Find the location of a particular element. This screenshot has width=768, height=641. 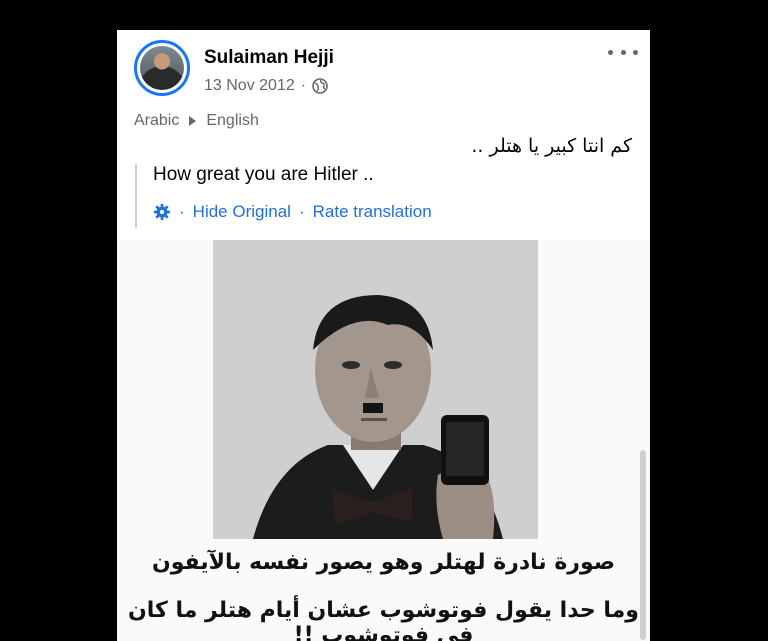

avatar-photo is located at coordinates (162, 68).